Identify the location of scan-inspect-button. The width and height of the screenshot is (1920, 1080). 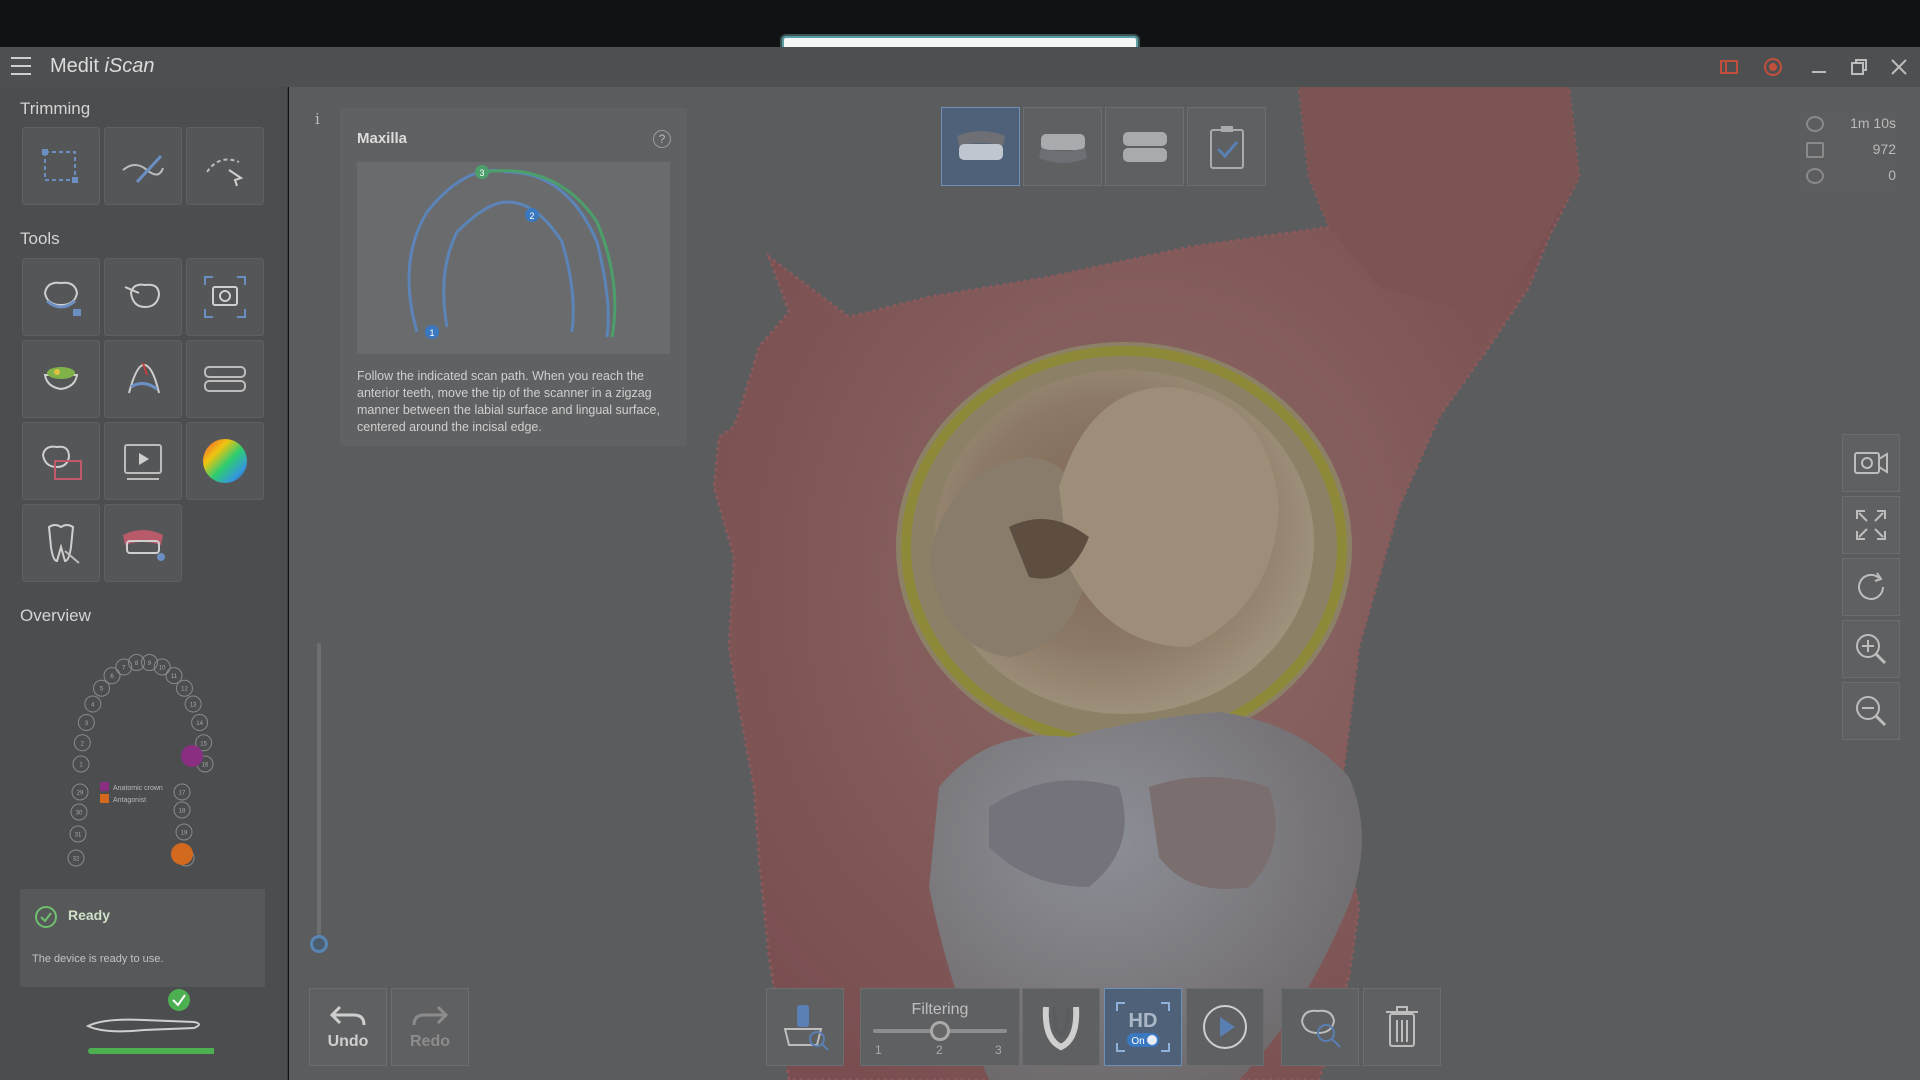
(805, 1027).